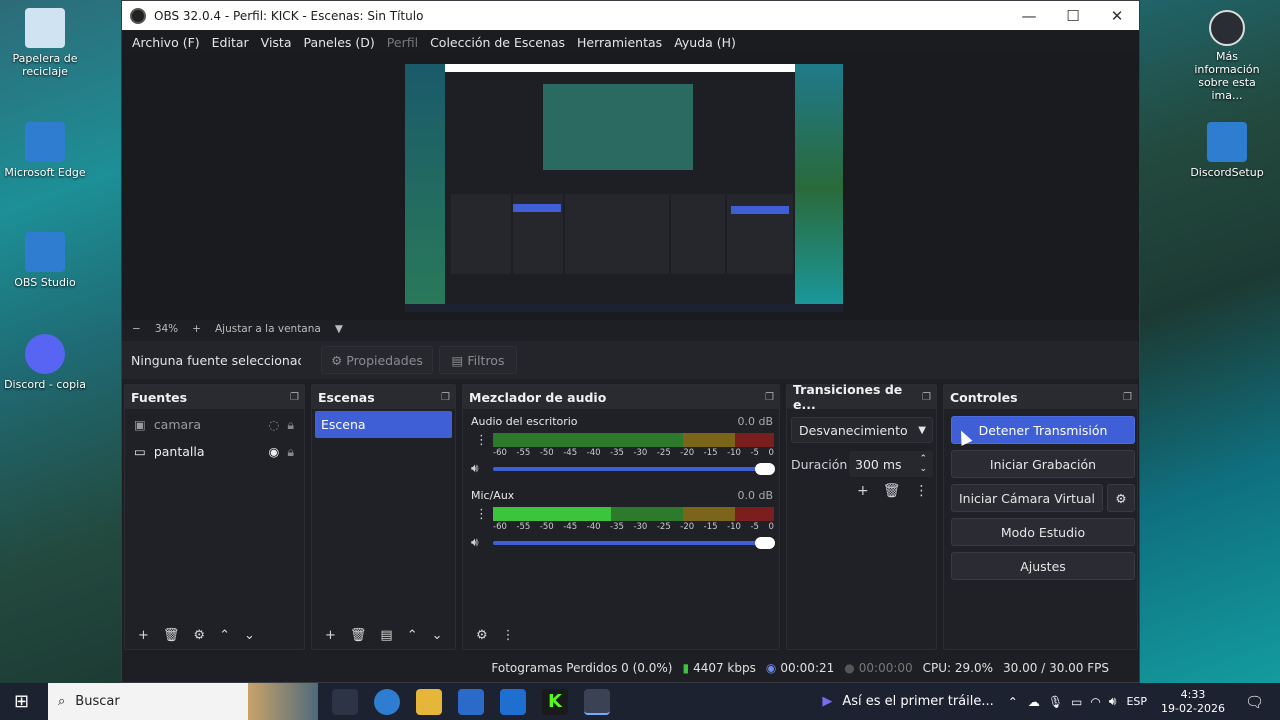 This screenshot has width=1280, height=720. What do you see at coordinates (214, 424) in the screenshot?
I see `source-item: ▣ camara ◌ 🔒︎` at bounding box center [214, 424].